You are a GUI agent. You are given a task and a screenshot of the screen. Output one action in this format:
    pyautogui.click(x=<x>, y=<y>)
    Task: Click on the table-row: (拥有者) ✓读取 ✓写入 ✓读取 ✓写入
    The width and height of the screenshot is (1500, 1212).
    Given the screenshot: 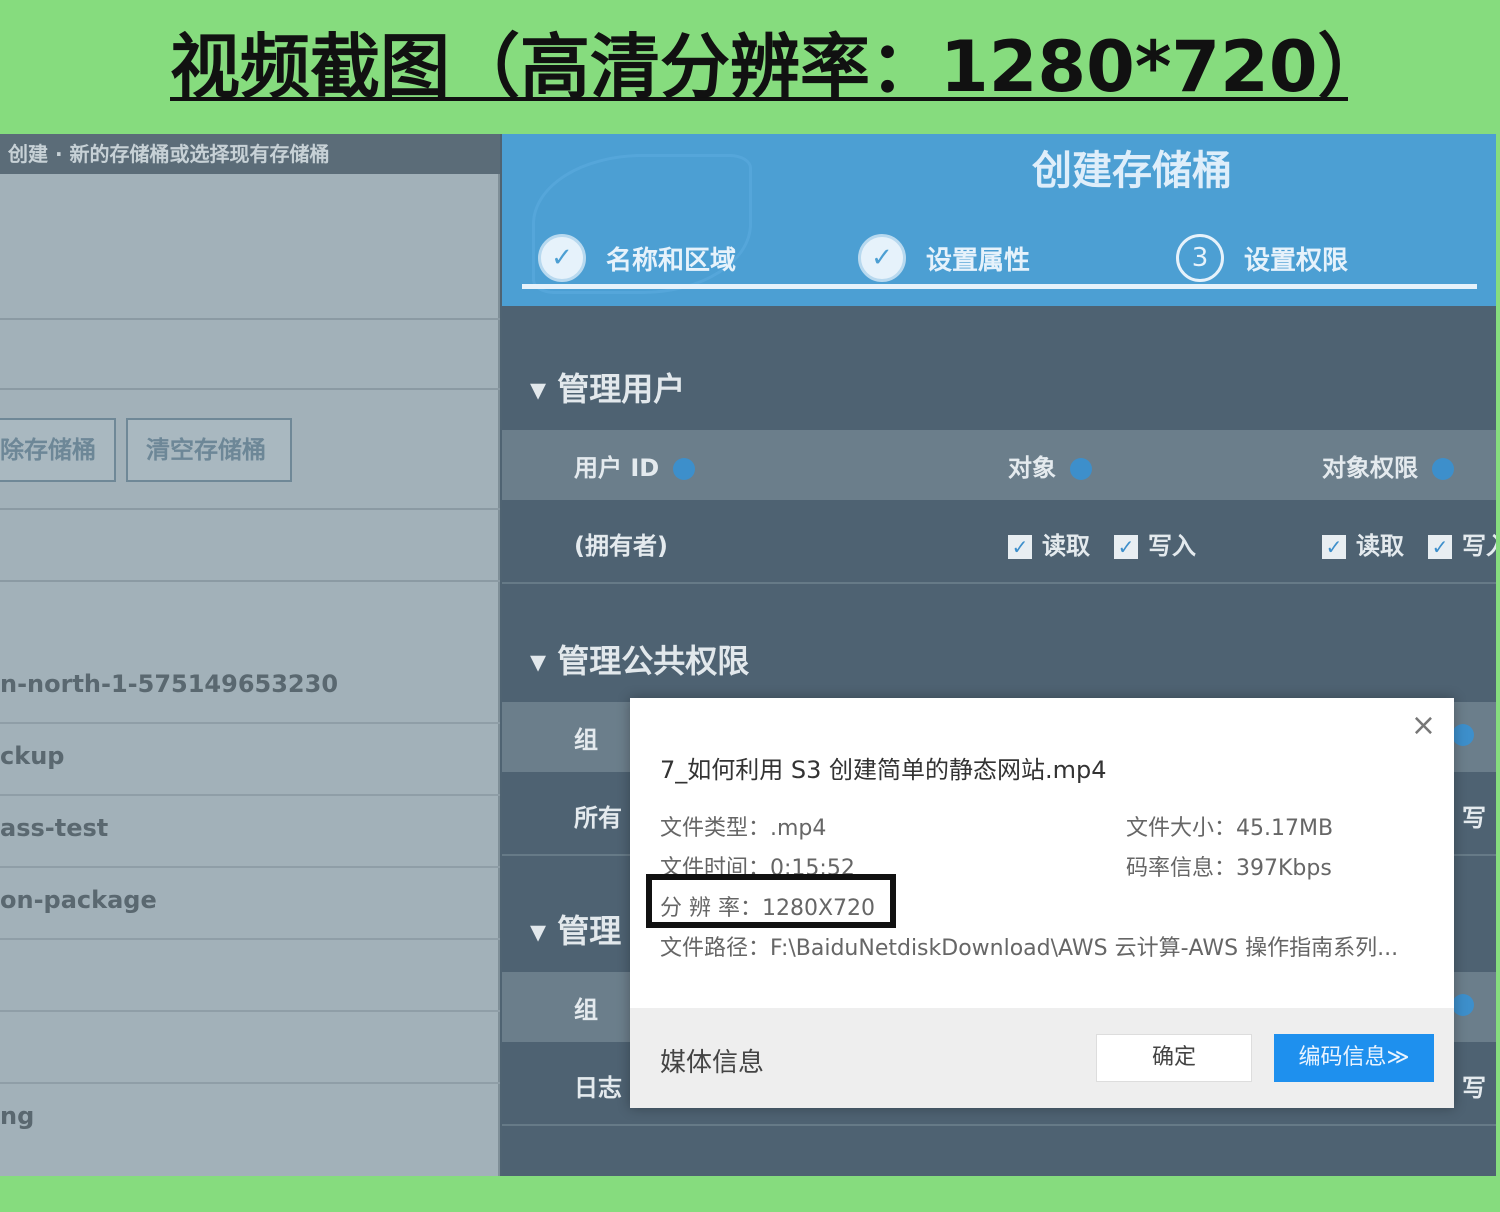 What is the action you would take?
    pyautogui.click(x=999, y=542)
    